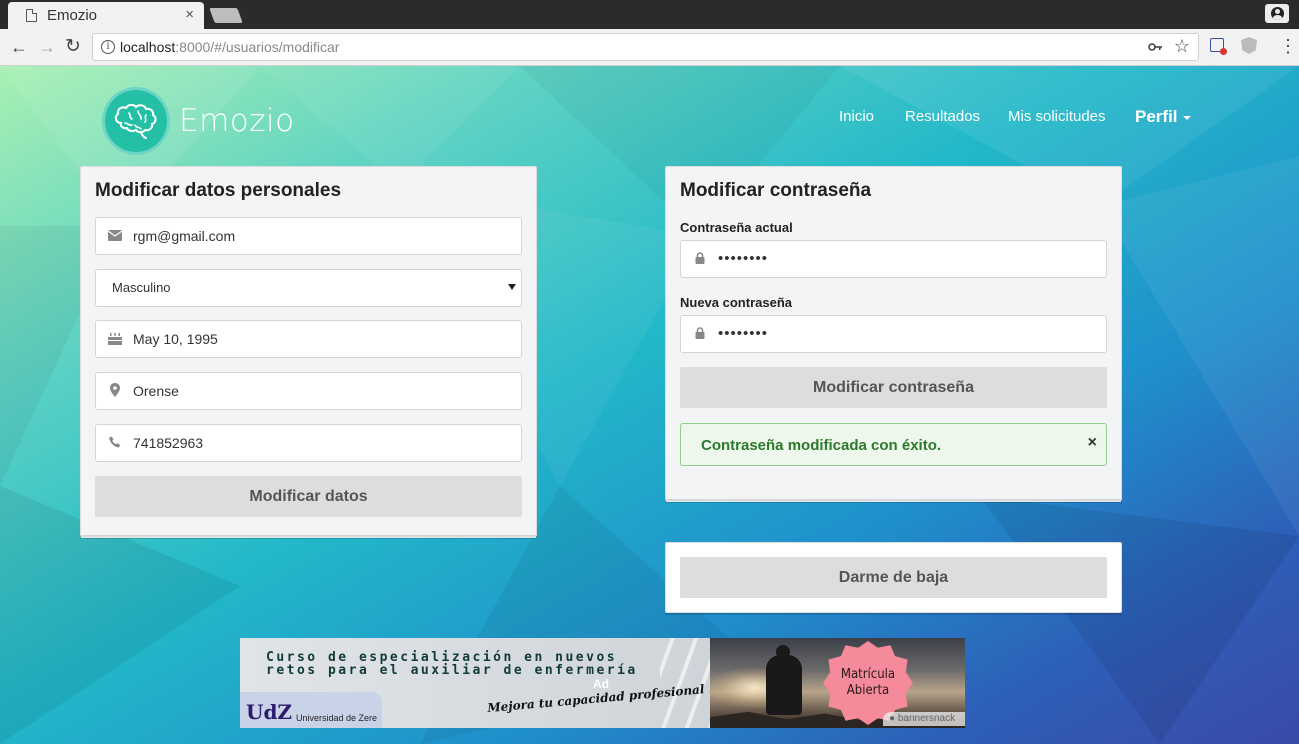 Image resolution: width=1299 pixels, height=744 pixels. What do you see at coordinates (237, 121) in the screenshot?
I see `brand-name: Emozio` at bounding box center [237, 121].